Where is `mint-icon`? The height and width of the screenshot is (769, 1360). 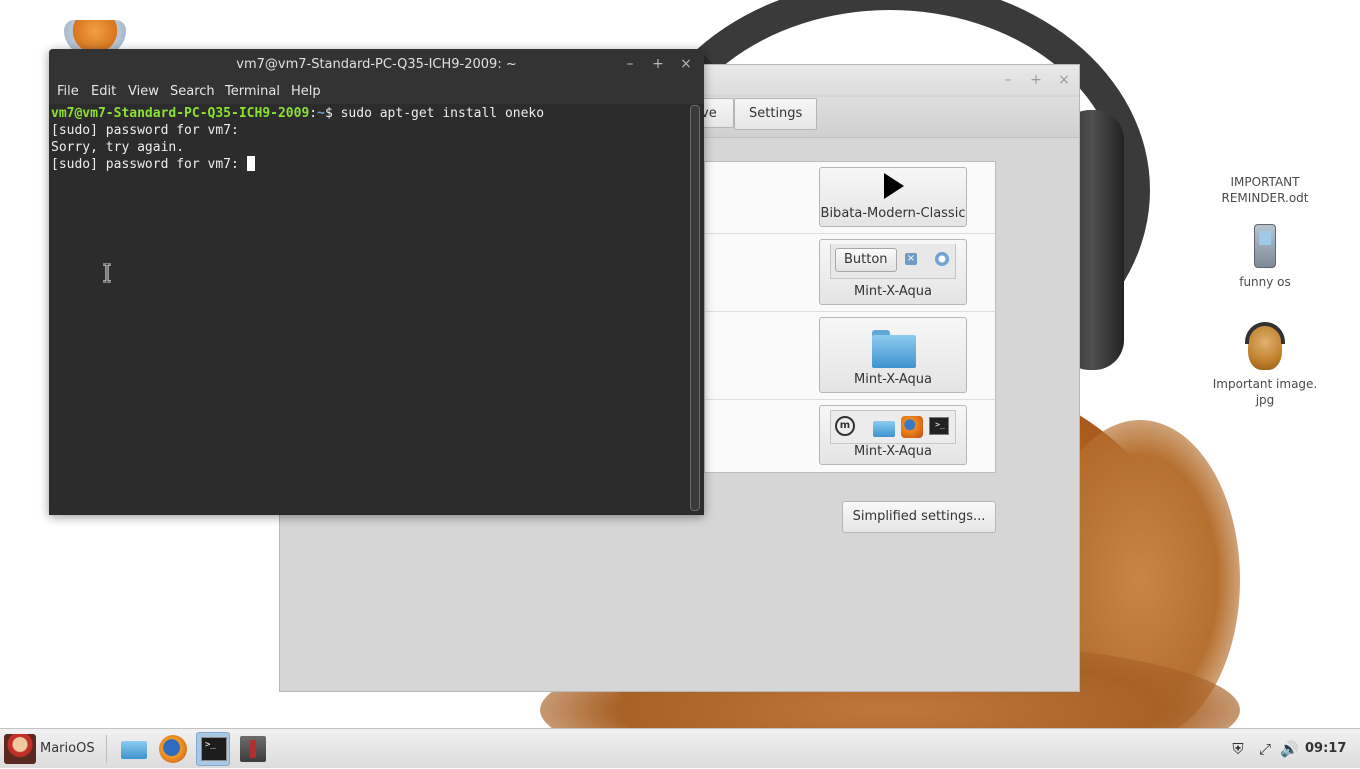 mint-icon is located at coordinates (253, 749).